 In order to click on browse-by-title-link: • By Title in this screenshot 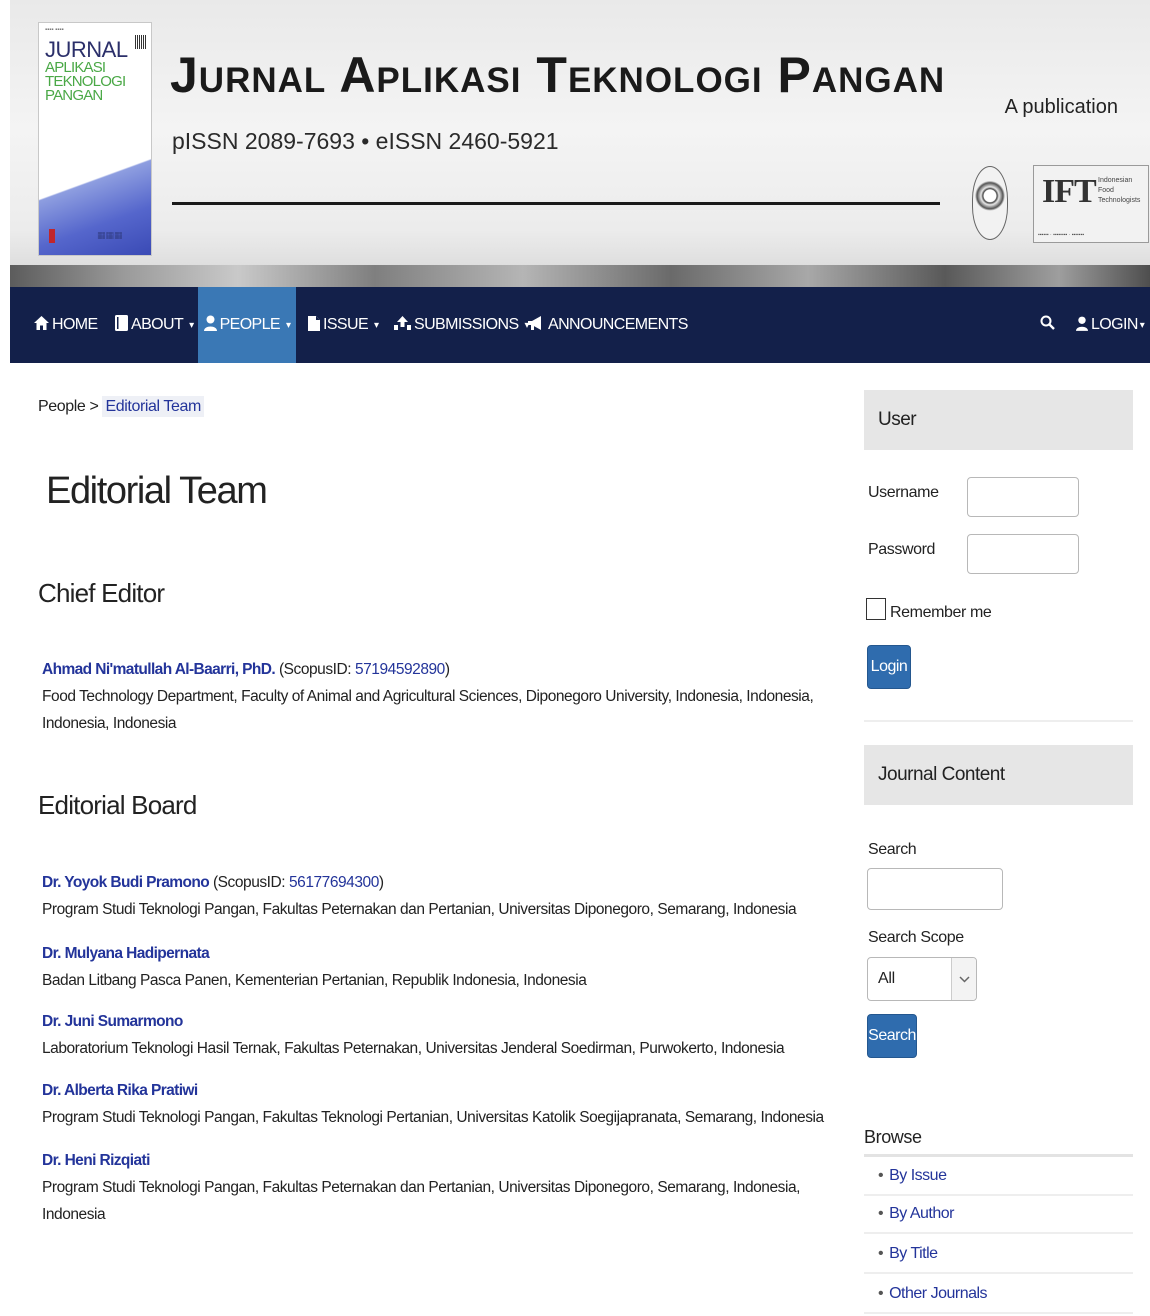, I will do `click(998, 1255)`.